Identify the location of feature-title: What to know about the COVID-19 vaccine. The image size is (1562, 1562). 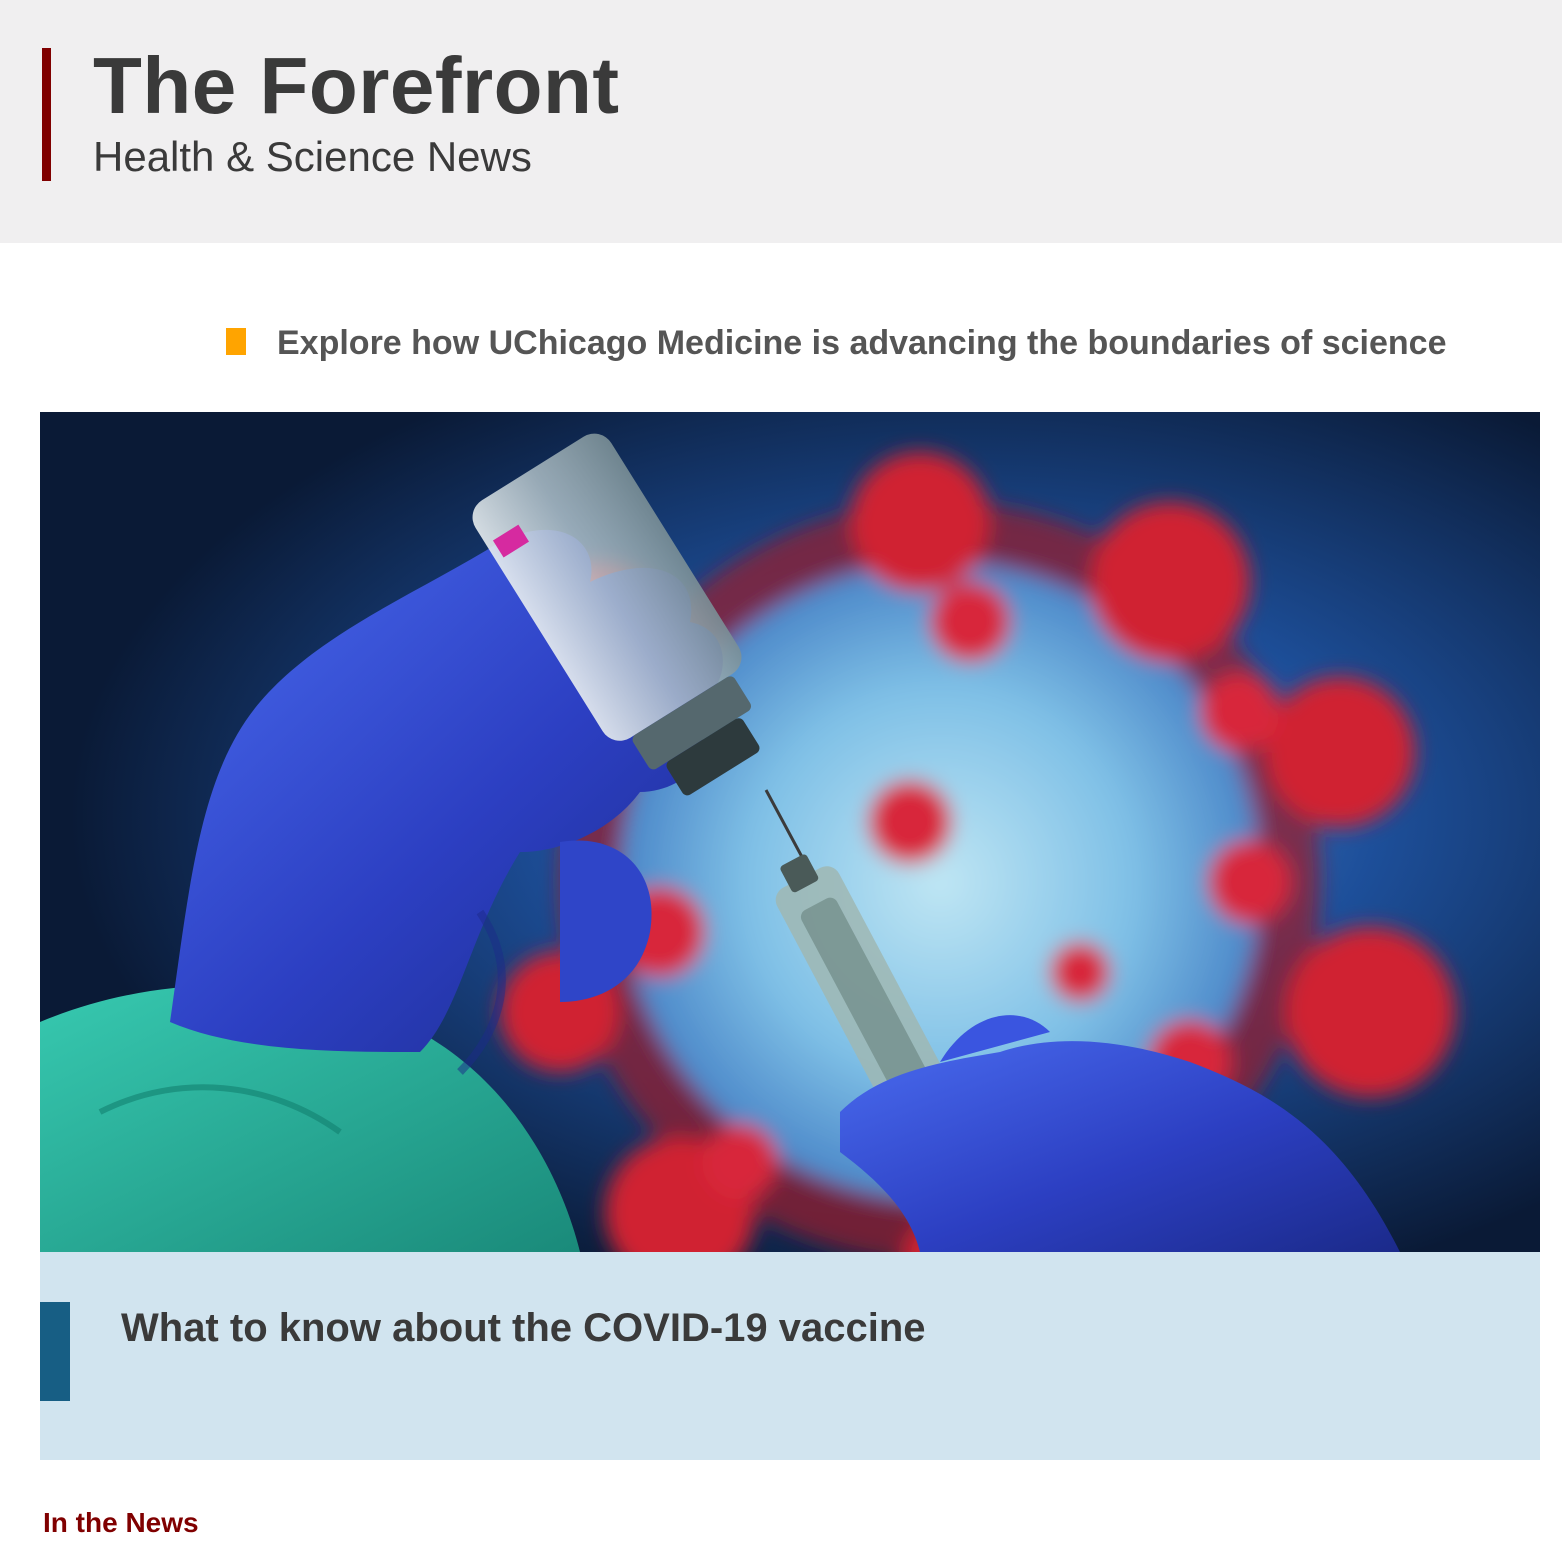
(523, 1328).